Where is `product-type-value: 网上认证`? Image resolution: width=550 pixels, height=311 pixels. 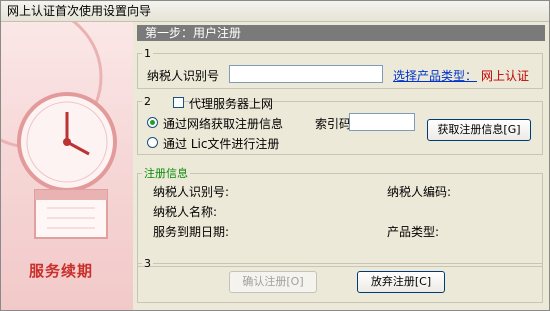
product-type-value: 网上认证 is located at coordinates (505, 76).